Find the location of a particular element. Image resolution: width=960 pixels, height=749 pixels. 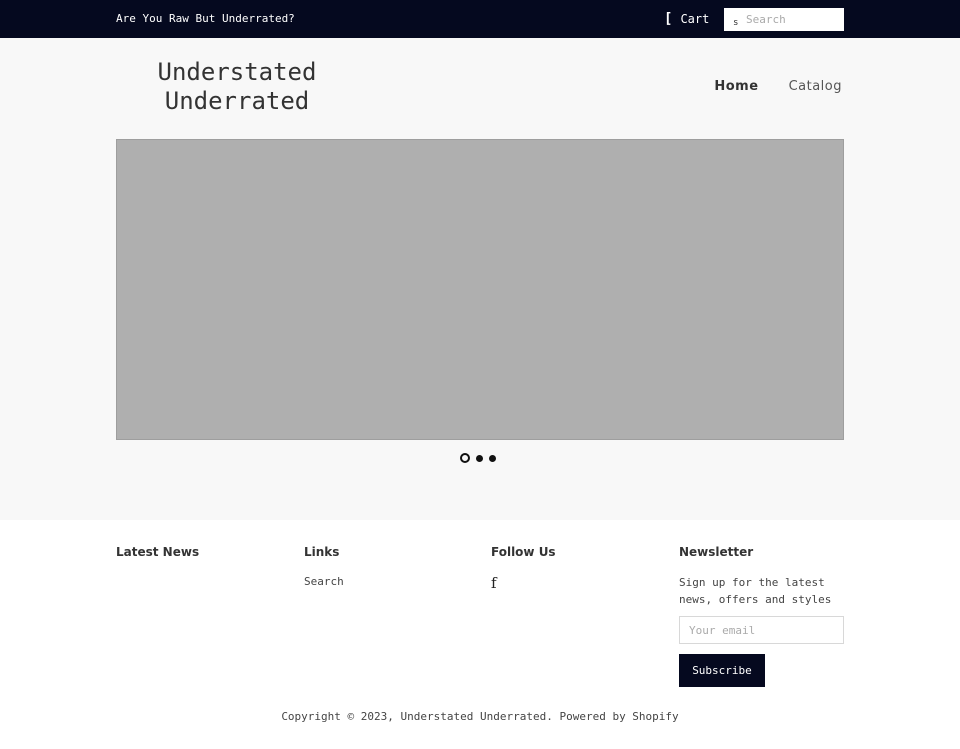

announcement-text: Are You Raw But Underrated? is located at coordinates (205, 18).